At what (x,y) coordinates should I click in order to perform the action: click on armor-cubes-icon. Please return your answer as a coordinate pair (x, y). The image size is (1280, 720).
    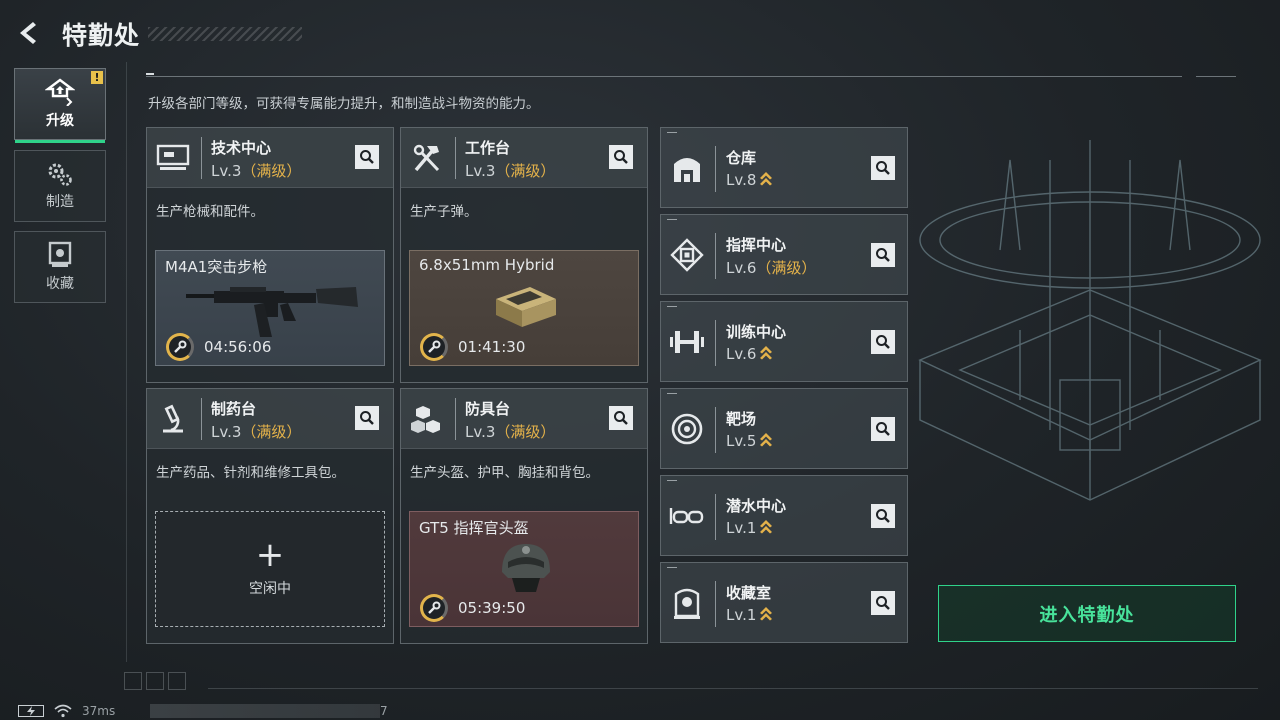
    Looking at the image, I should click on (427, 419).